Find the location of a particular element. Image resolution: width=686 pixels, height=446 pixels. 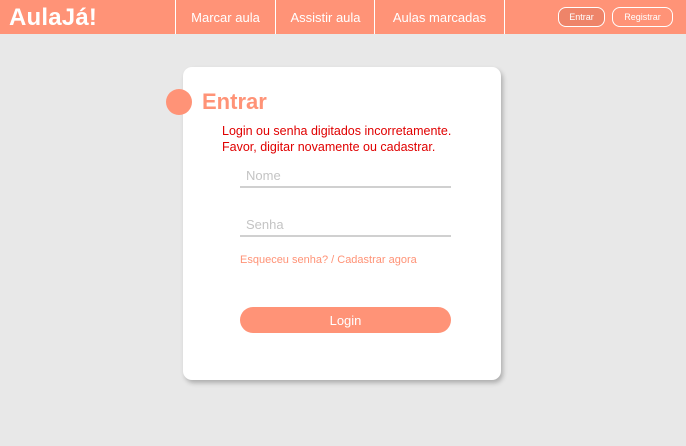

login-button: Login is located at coordinates (345, 320).